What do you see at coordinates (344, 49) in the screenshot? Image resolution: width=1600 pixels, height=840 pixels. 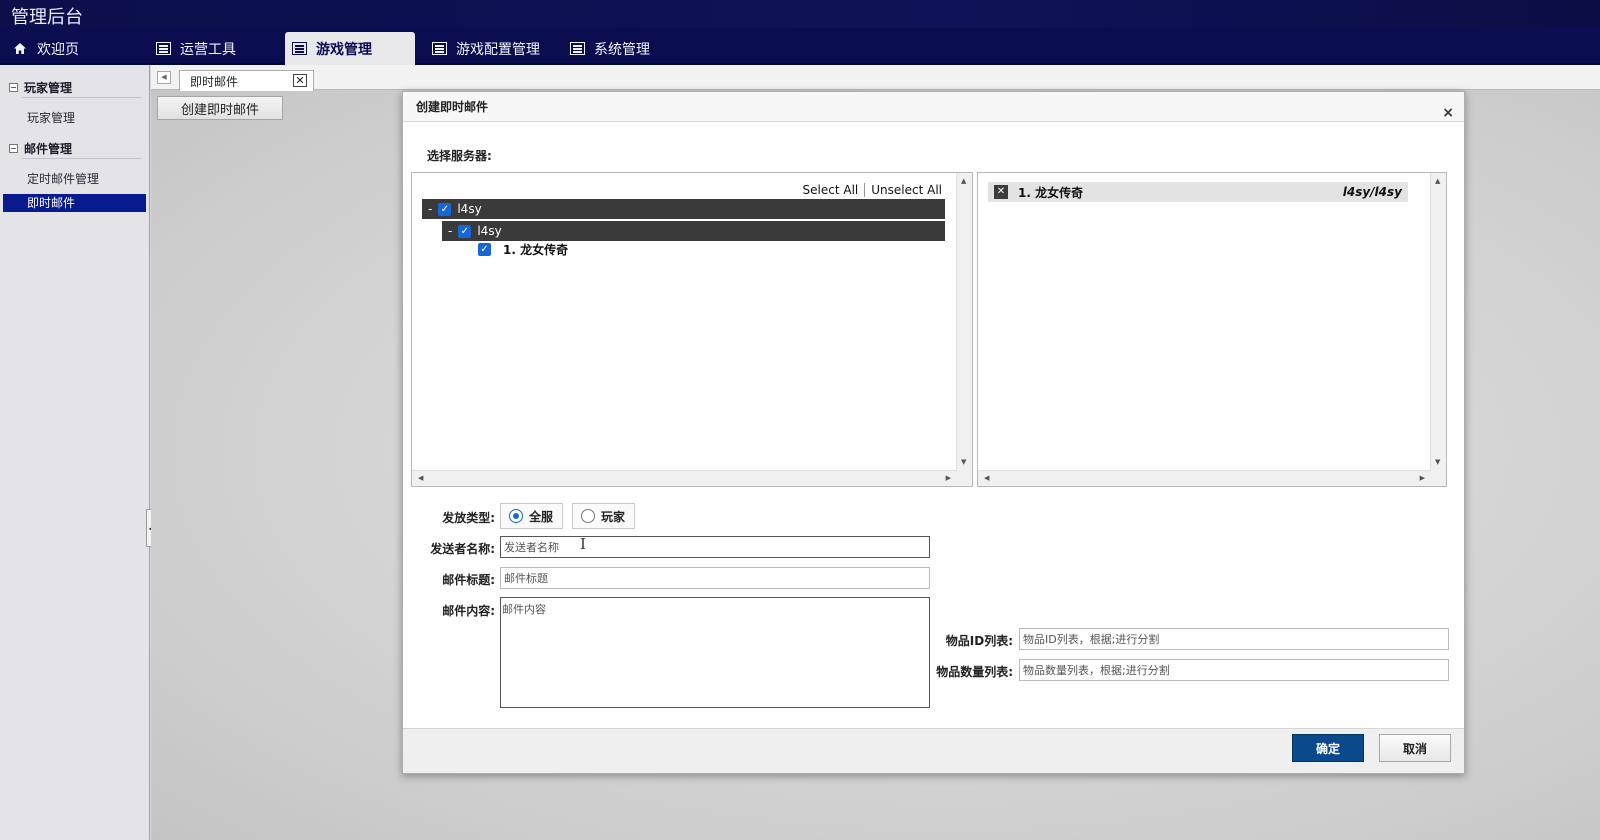 I see `nav-tab-label: 游戏管理` at bounding box center [344, 49].